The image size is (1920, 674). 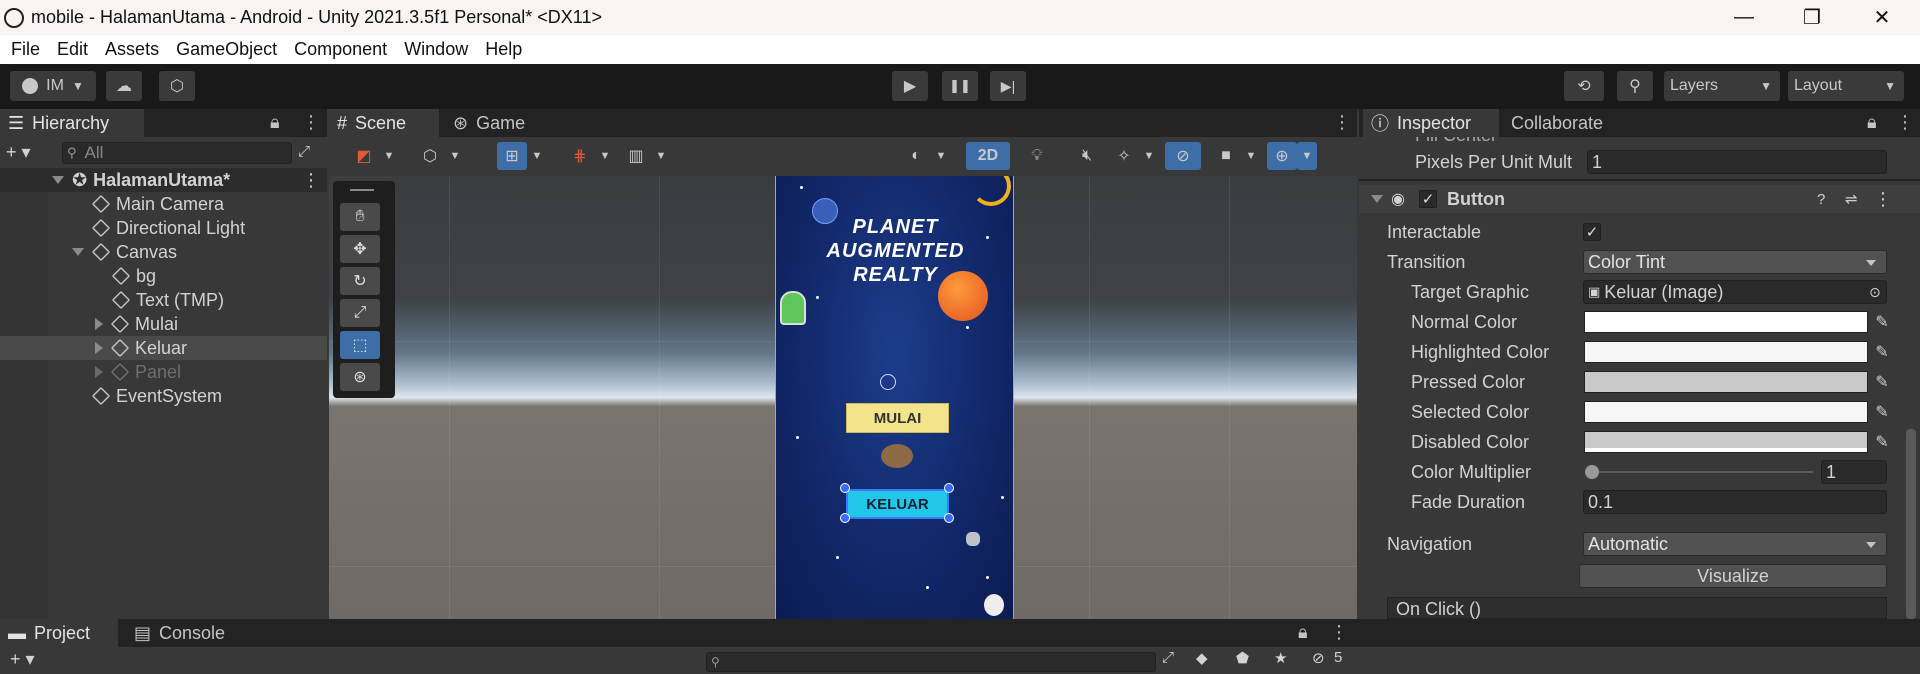 What do you see at coordinates (1226, 156) in the screenshot?
I see `camera-button: ■` at bounding box center [1226, 156].